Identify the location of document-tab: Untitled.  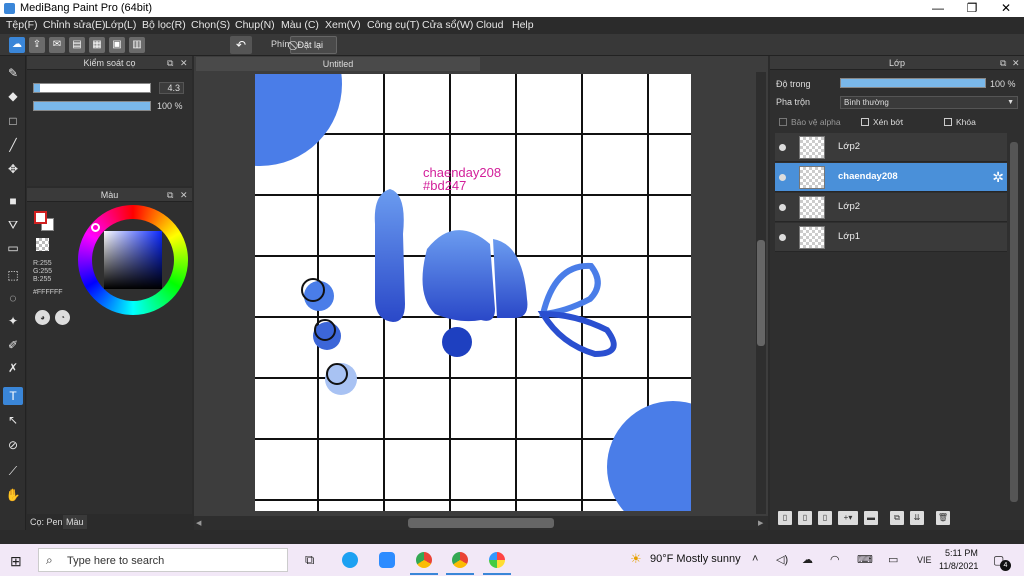
(338, 64).